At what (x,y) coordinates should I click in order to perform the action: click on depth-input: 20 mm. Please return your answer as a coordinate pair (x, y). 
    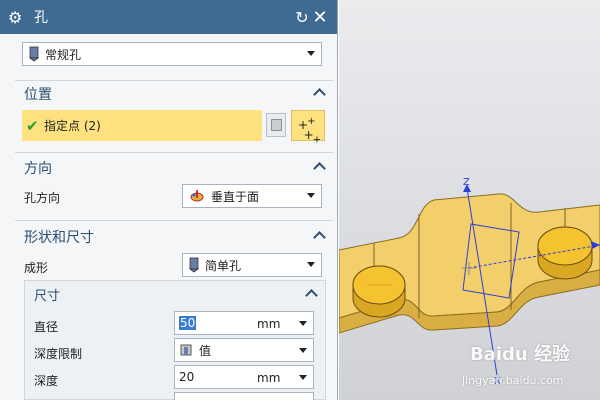
    Looking at the image, I should click on (244, 377).